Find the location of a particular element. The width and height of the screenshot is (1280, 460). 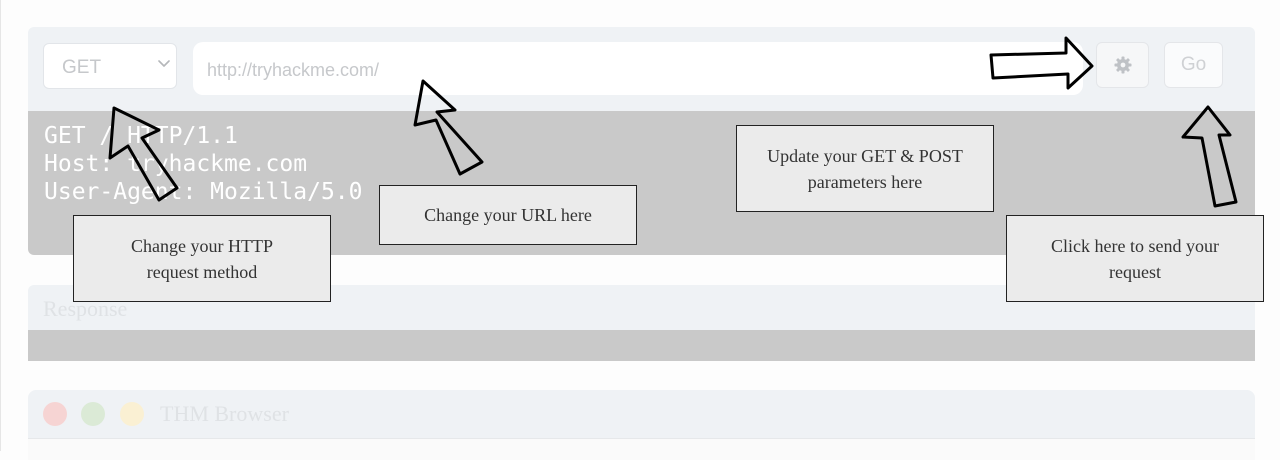

callout-send-text: Click here to send your request is located at coordinates (1135, 258).